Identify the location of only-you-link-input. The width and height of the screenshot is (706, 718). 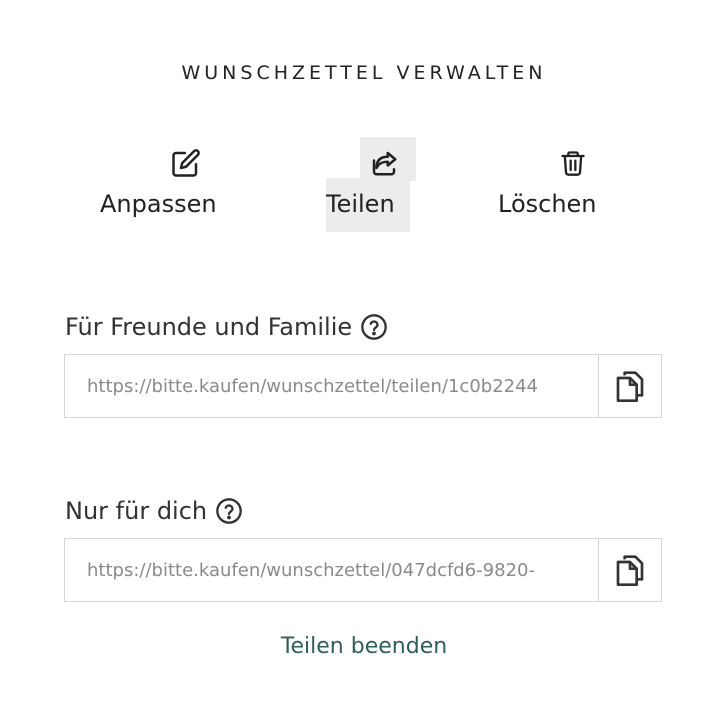
(331, 570).